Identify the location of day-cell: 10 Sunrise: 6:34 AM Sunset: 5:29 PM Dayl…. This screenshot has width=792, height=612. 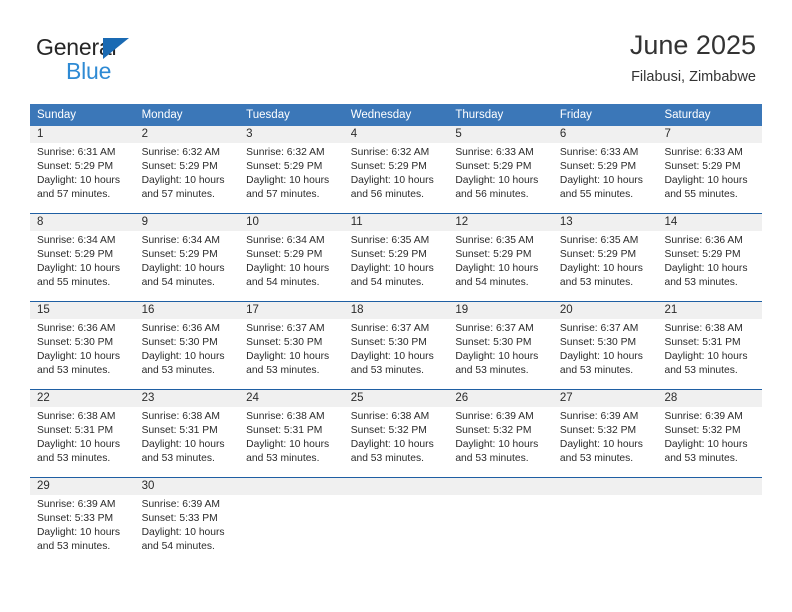
(291, 257).